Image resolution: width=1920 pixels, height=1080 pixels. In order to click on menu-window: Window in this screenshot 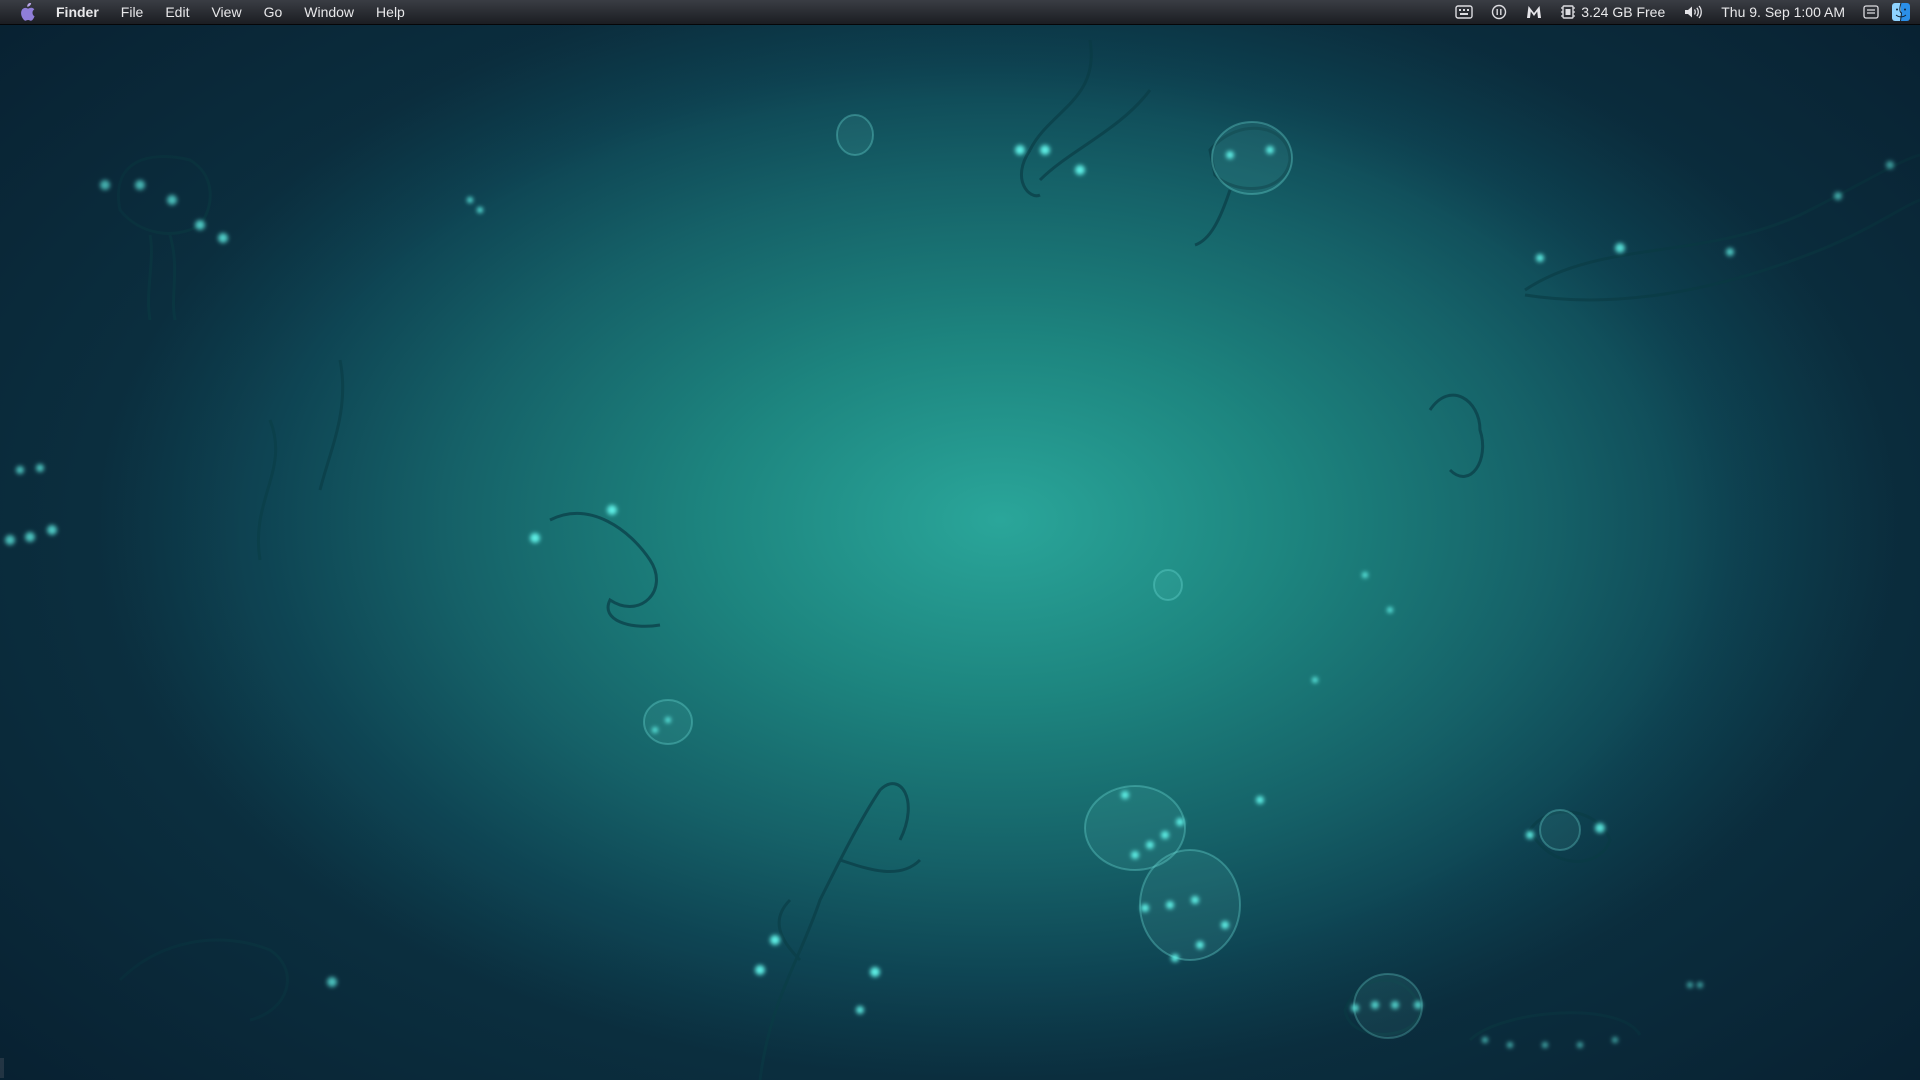, I will do `click(329, 12)`.